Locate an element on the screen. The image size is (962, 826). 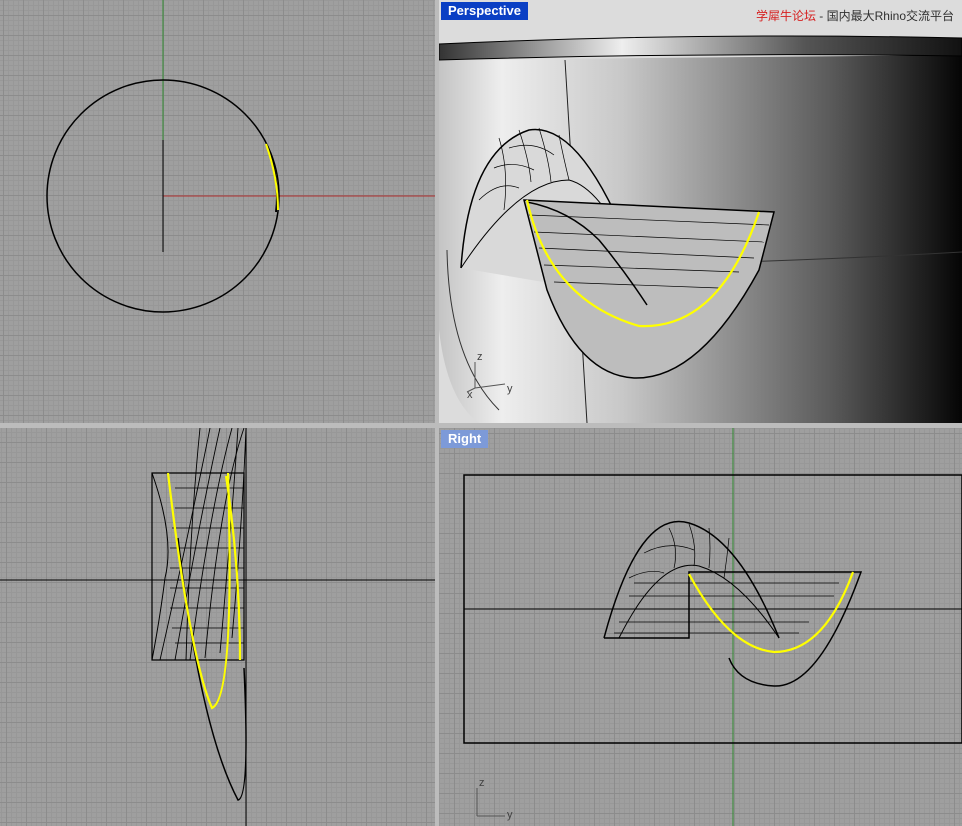
perspective-viewport-title: Perspective is located at coordinates (484, 11).